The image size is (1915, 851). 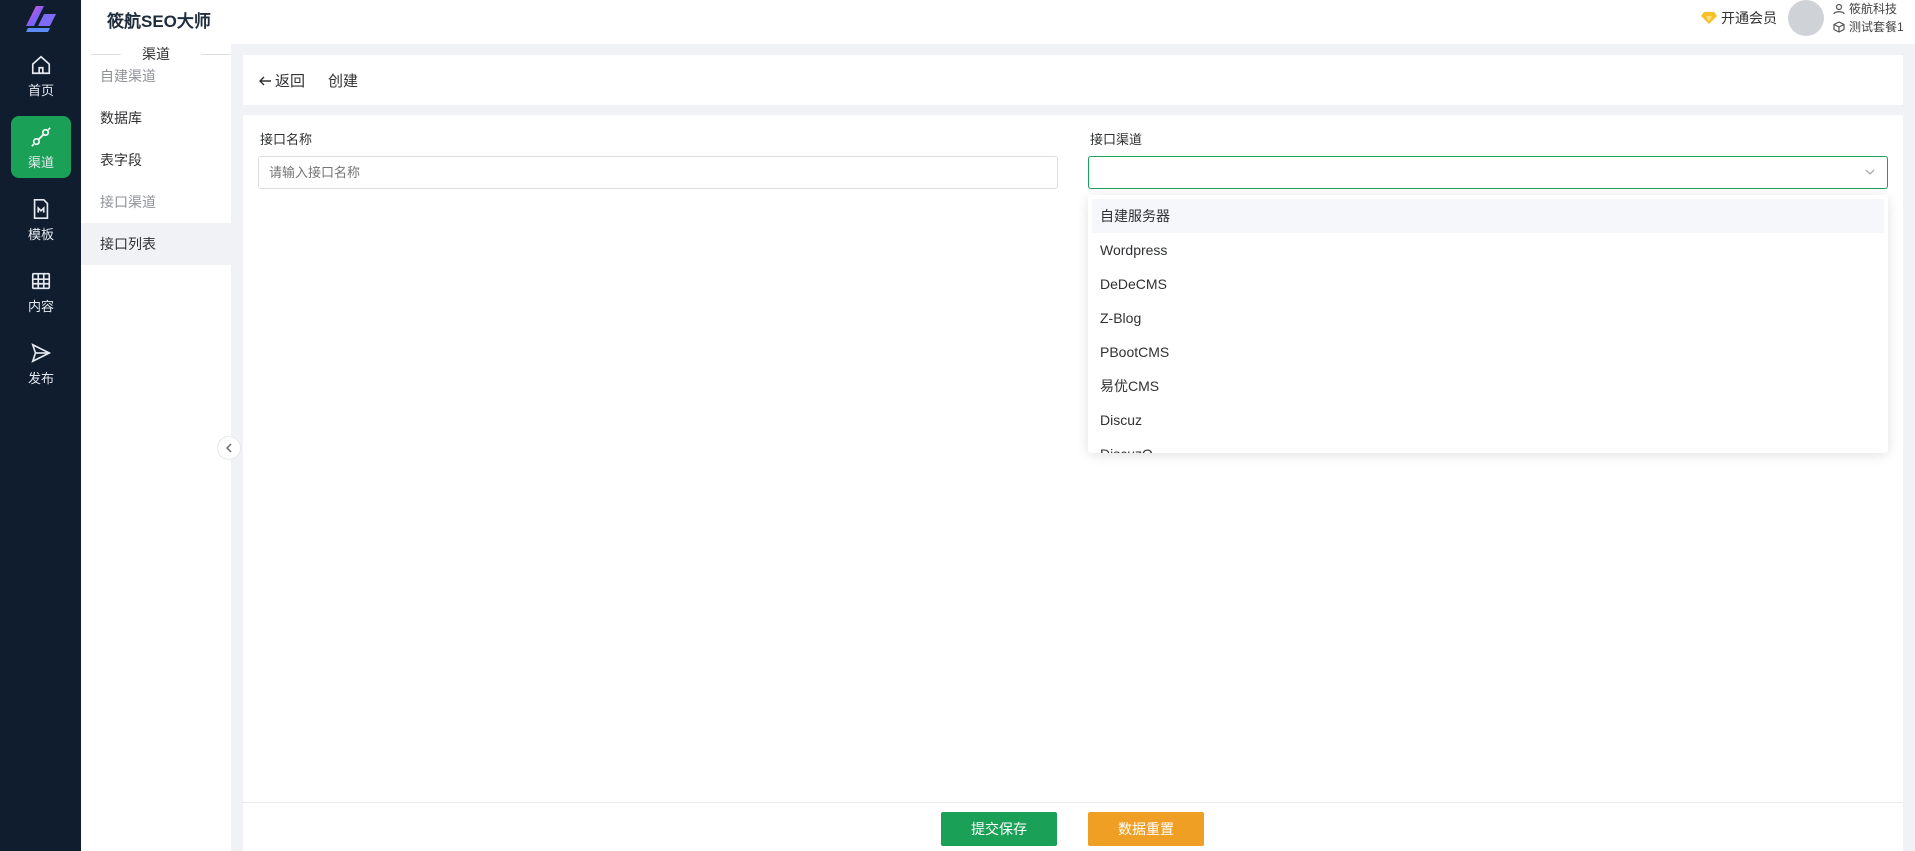 What do you see at coordinates (1116, 139) in the screenshot?
I see `channel-field-label: 接口渠道` at bounding box center [1116, 139].